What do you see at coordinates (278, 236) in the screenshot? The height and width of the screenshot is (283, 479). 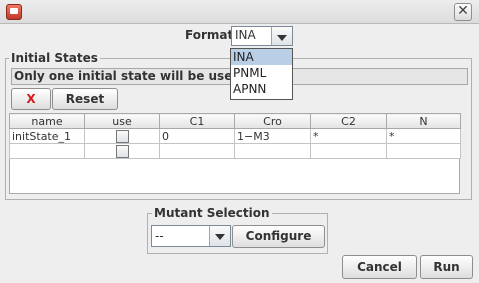 I see `configure-button: Configure` at bounding box center [278, 236].